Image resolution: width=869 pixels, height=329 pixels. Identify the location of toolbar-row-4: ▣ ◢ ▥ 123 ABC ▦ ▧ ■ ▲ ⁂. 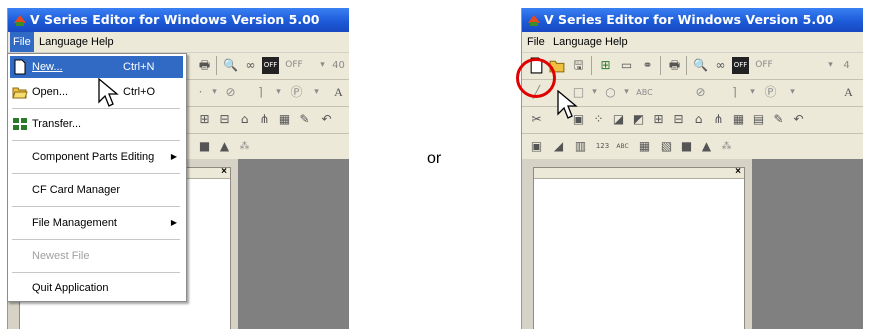
(692, 147).